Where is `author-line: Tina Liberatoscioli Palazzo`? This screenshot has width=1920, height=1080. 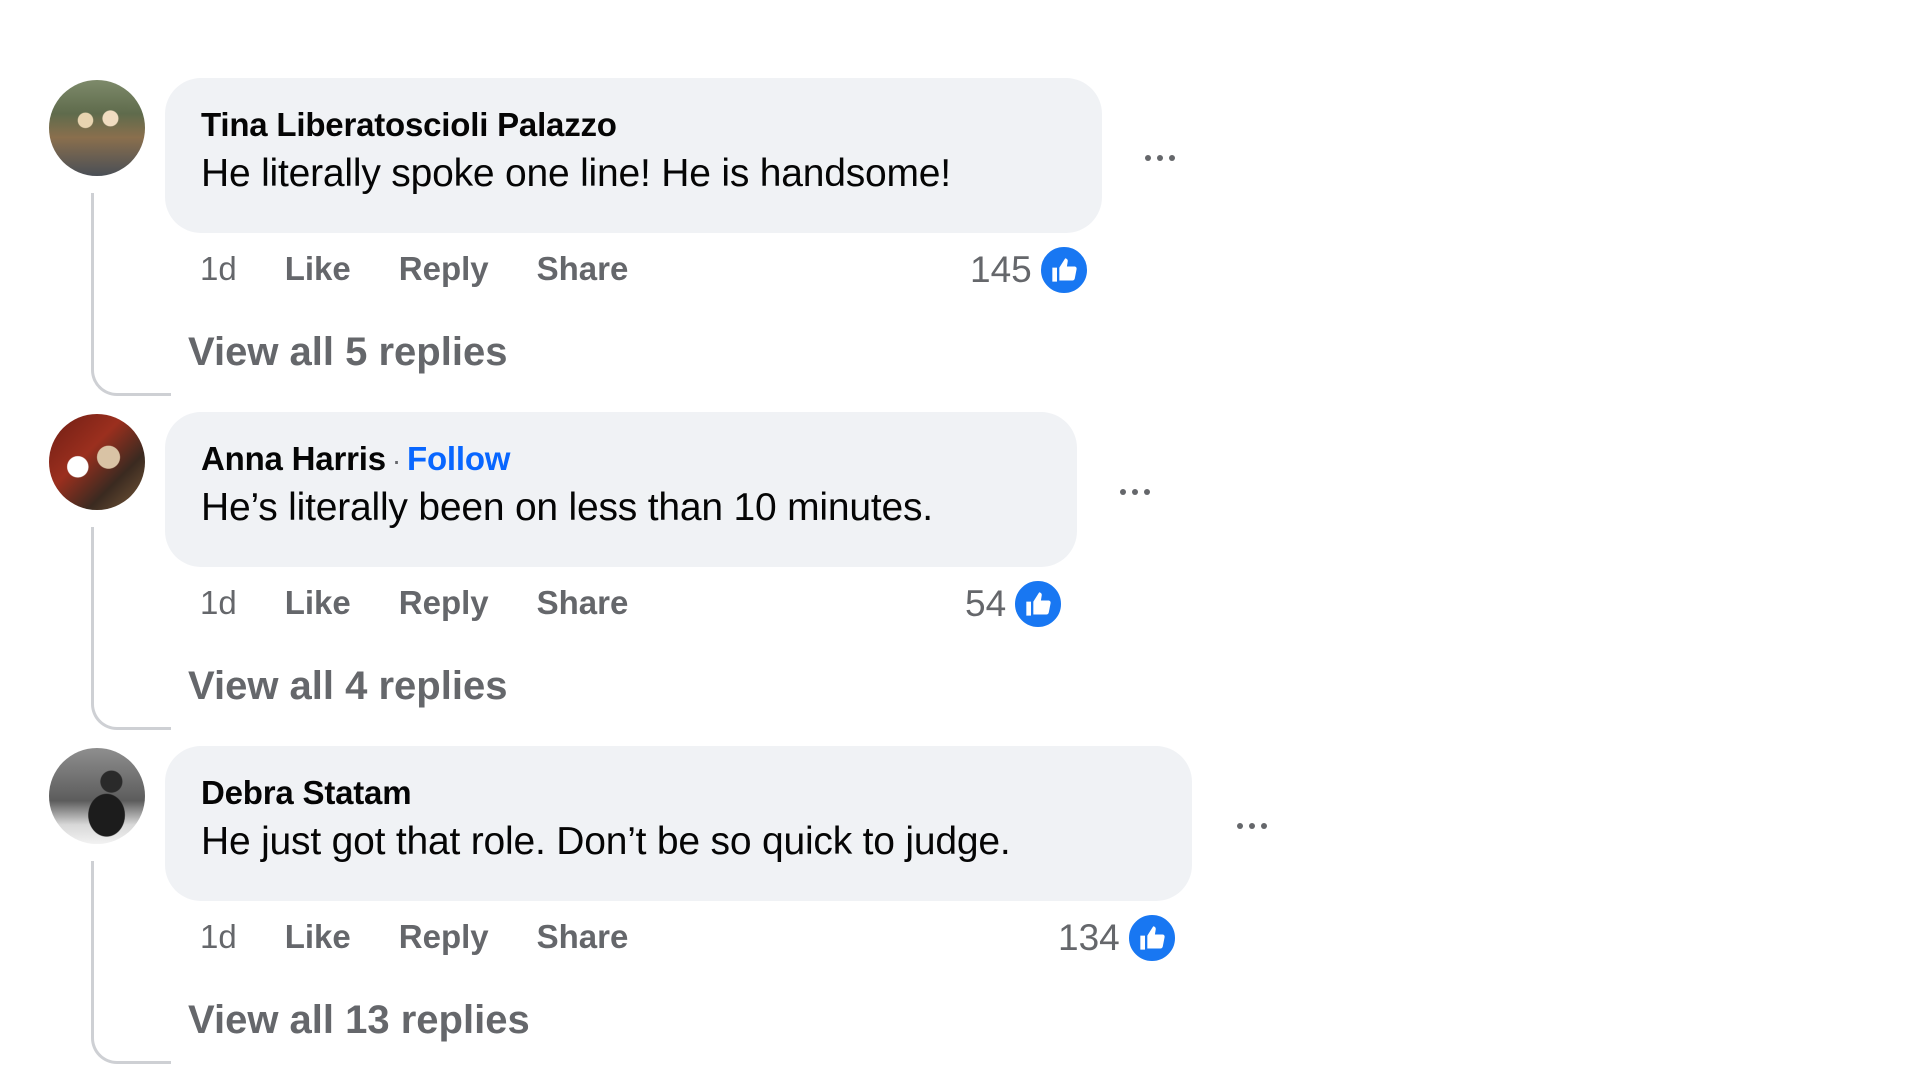 author-line: Tina Liberatoscioli Palazzo is located at coordinates (633, 125).